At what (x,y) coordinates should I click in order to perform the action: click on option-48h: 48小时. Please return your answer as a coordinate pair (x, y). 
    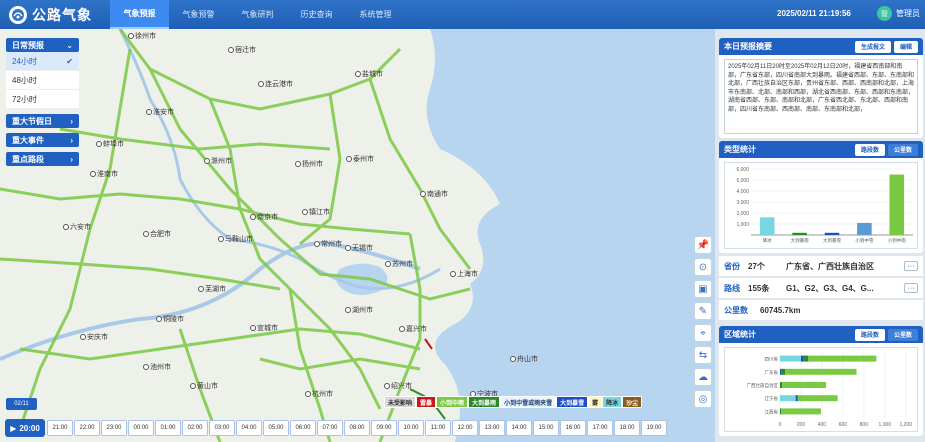
    Looking at the image, I should click on (42, 80).